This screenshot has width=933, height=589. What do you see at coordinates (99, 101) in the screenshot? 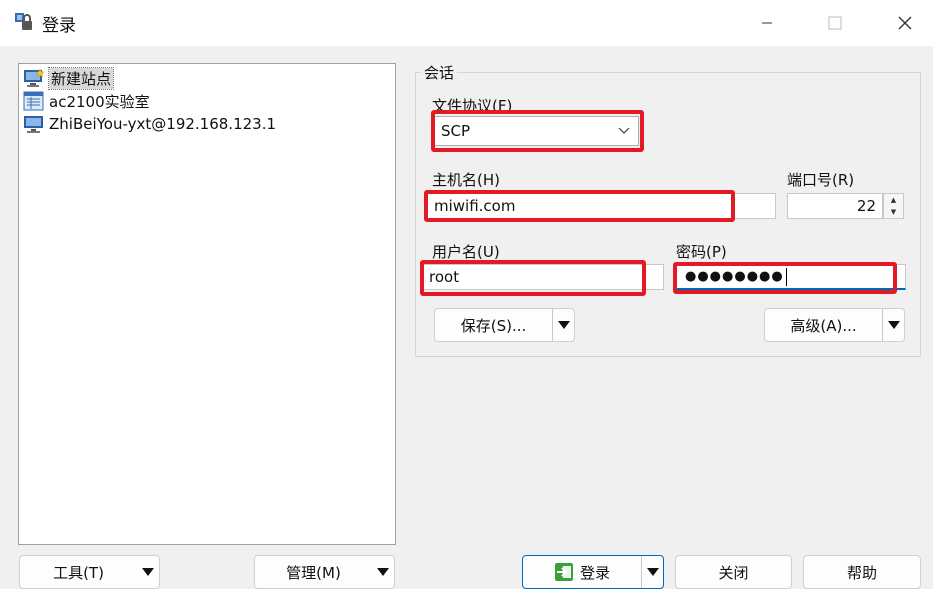
I see `tree-item-label: ac2100实验室` at bounding box center [99, 101].